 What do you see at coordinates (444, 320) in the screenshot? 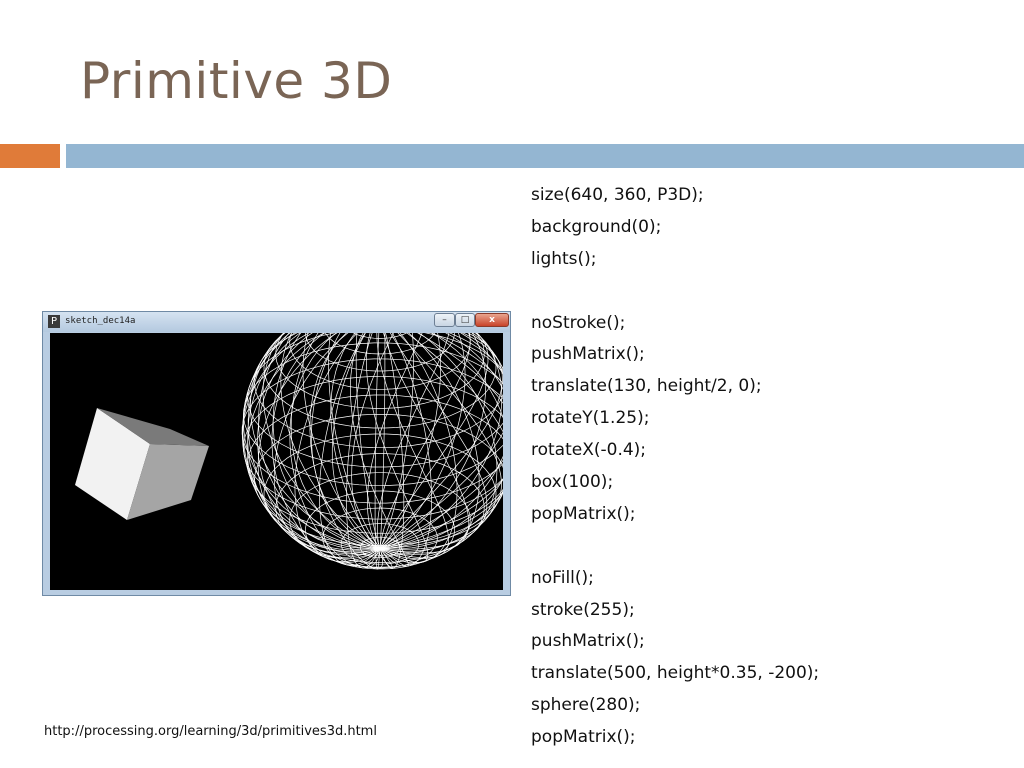
I see `minimize-button: –` at bounding box center [444, 320].